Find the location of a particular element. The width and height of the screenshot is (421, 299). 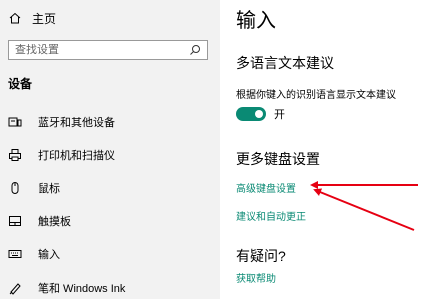

sidebar-item-label: 打印机和扫描仪 is located at coordinates (76, 156).